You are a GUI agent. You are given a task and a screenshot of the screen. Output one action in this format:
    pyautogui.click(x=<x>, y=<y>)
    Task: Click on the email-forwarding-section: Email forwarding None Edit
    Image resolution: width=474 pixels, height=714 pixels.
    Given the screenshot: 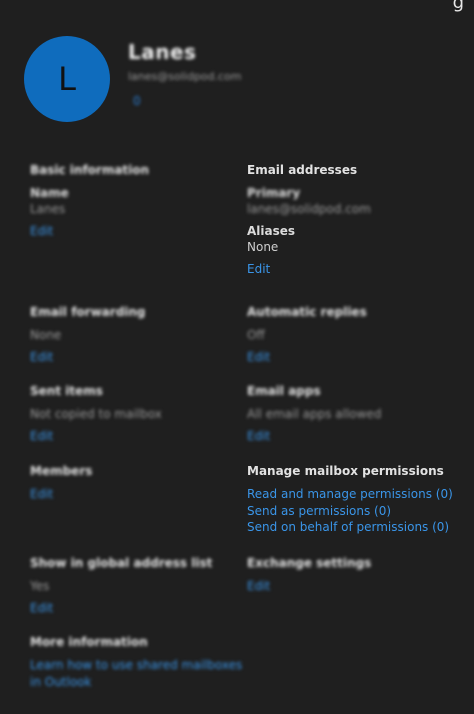 What is the action you would take?
    pyautogui.click(x=88, y=335)
    